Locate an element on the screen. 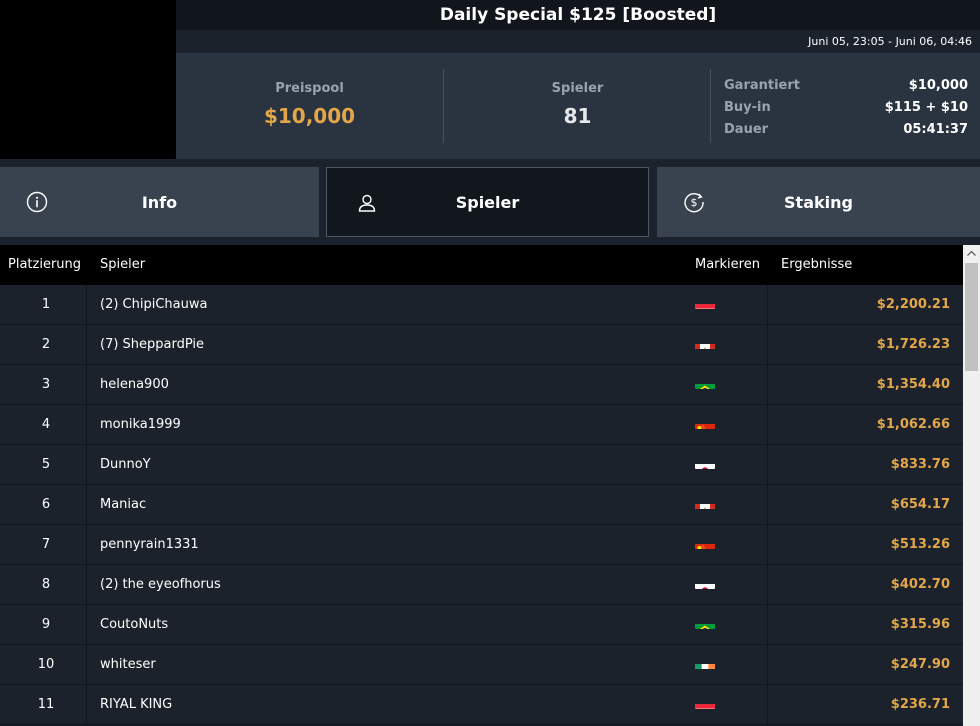  table-row: 6 Maniac $654.17 is located at coordinates (481, 505).